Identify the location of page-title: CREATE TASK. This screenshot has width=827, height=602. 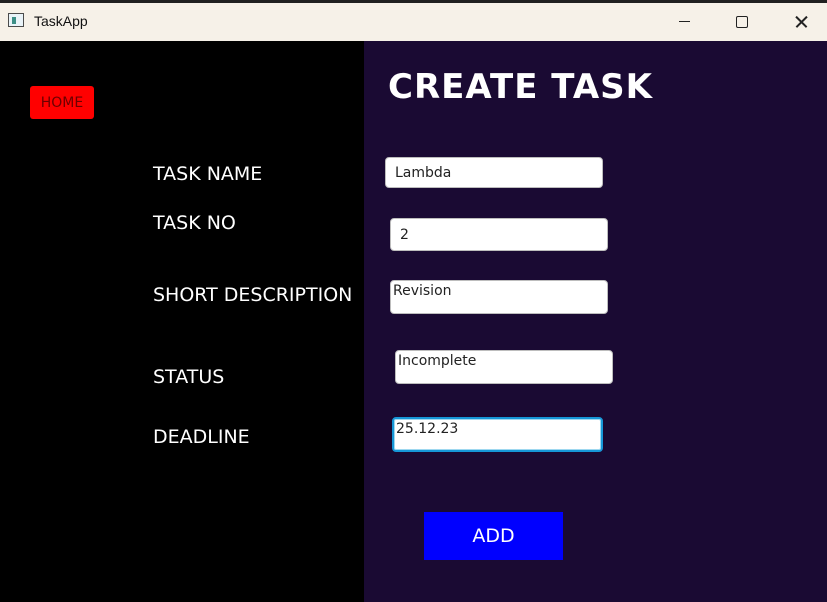
(520, 87).